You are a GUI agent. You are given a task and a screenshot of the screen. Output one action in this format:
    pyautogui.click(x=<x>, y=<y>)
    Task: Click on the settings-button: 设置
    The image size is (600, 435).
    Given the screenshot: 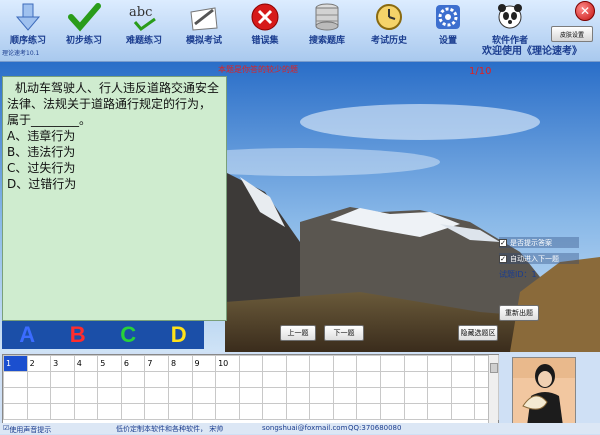 What is the action you would take?
    pyautogui.click(x=448, y=24)
    